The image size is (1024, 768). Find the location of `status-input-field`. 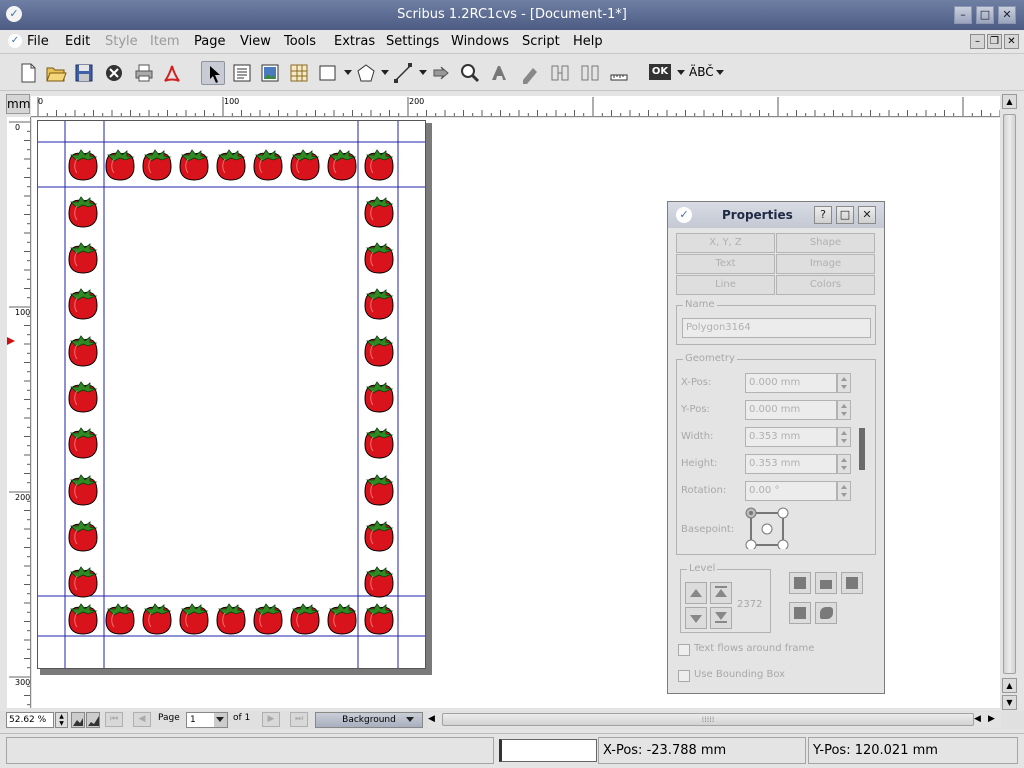

status-input-field is located at coordinates (548, 750).